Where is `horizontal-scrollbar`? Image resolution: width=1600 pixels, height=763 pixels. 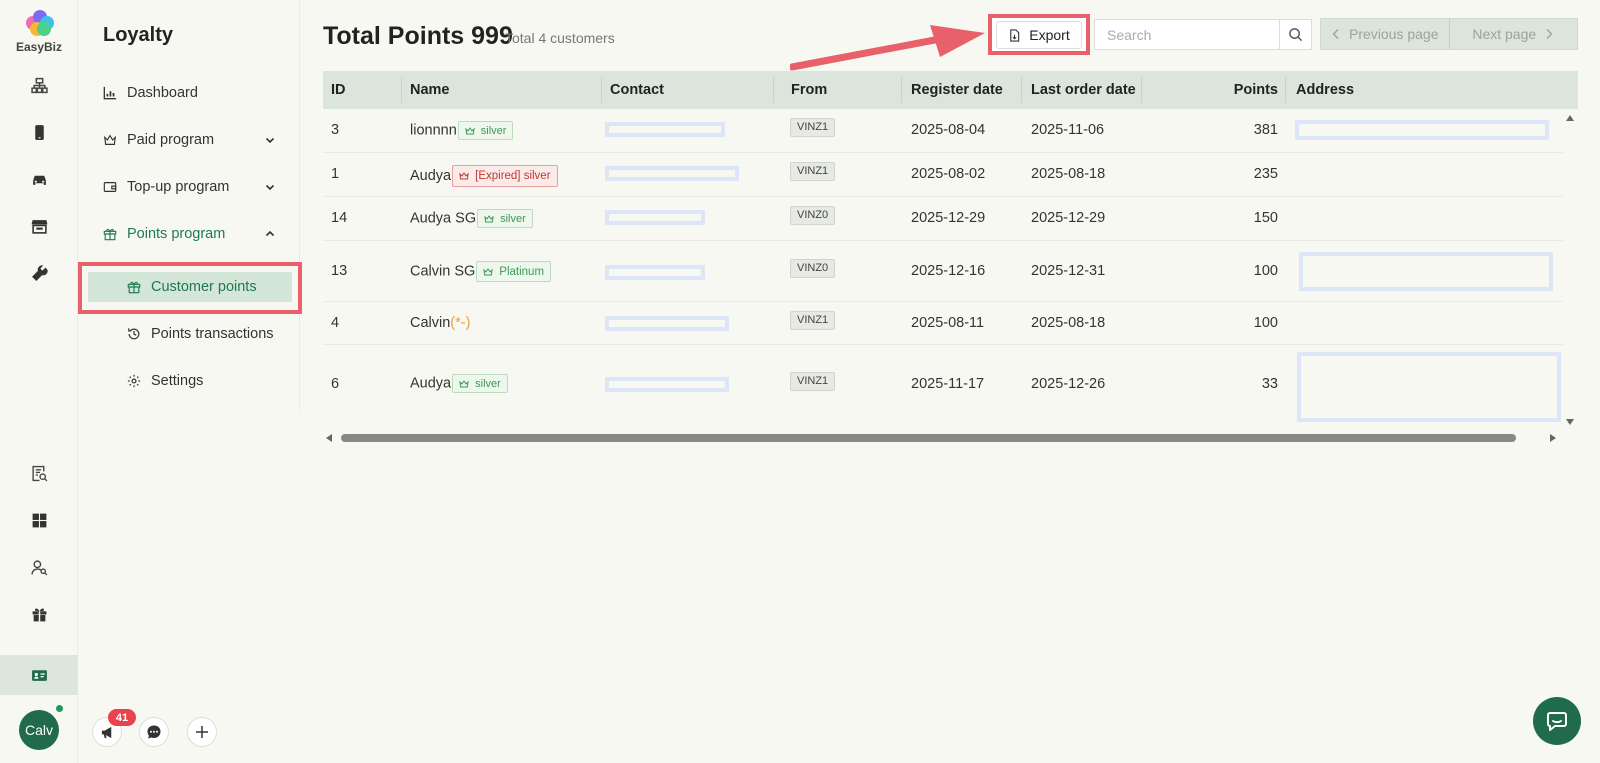 horizontal-scrollbar is located at coordinates (943, 438).